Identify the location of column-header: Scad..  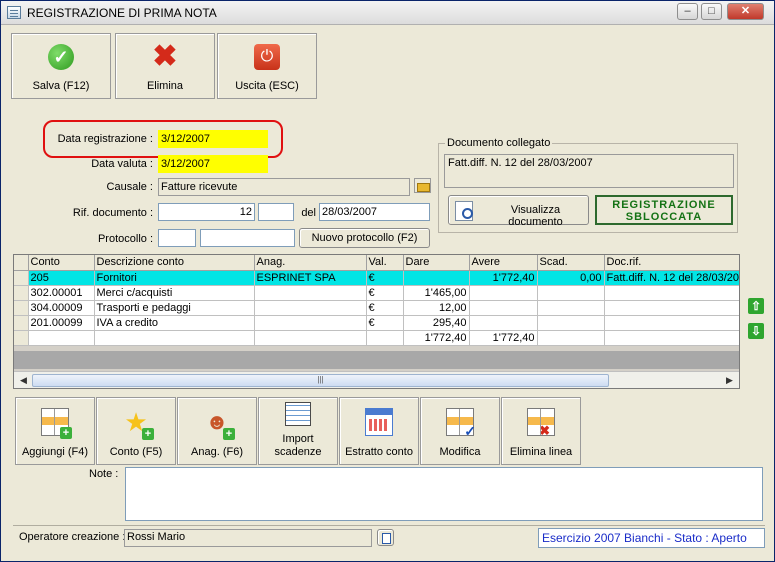
(571, 263).